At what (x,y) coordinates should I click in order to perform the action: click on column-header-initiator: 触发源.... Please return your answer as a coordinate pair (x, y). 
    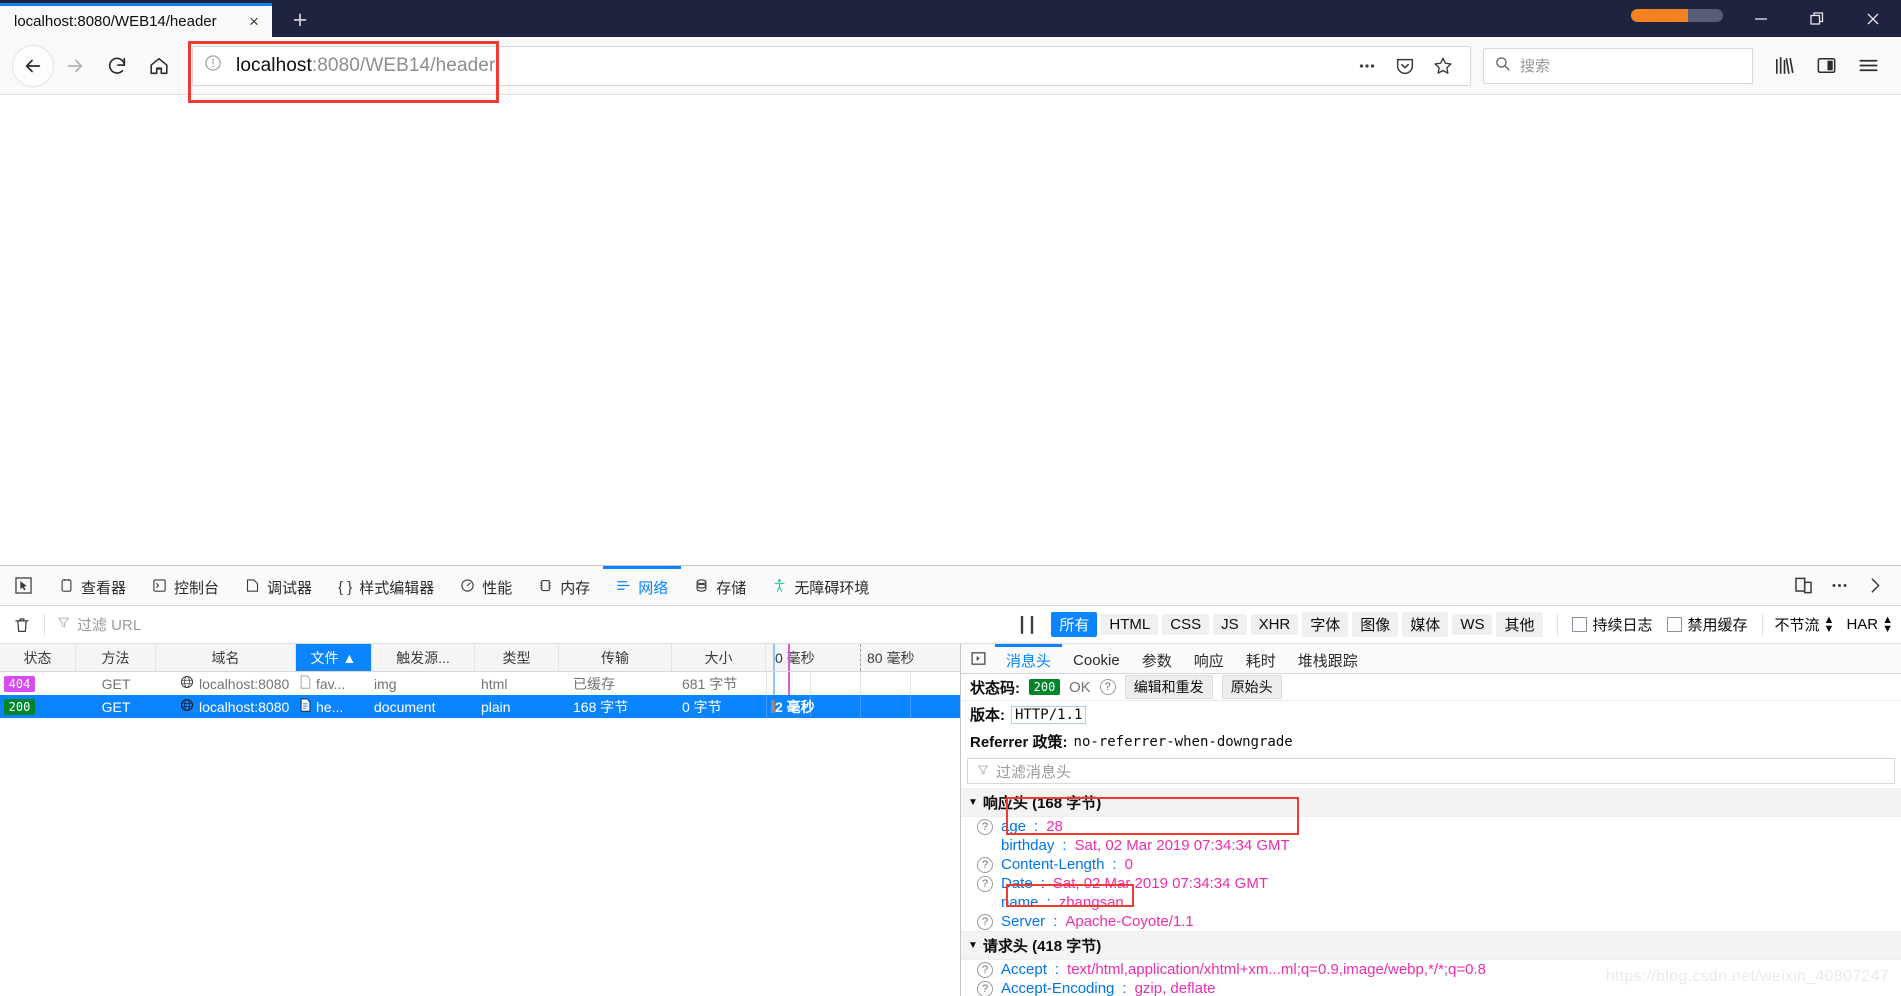
    Looking at the image, I should click on (423, 657).